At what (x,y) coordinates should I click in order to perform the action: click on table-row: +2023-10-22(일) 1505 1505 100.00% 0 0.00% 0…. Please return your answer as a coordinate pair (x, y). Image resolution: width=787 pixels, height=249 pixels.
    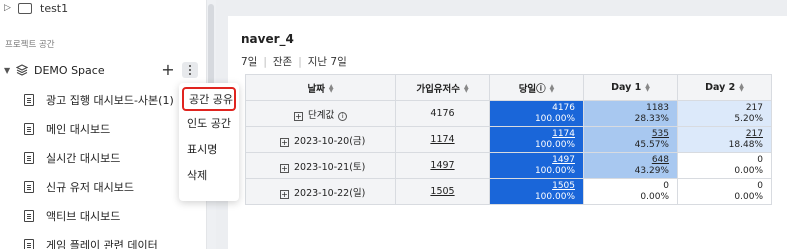
    Looking at the image, I should click on (508, 191).